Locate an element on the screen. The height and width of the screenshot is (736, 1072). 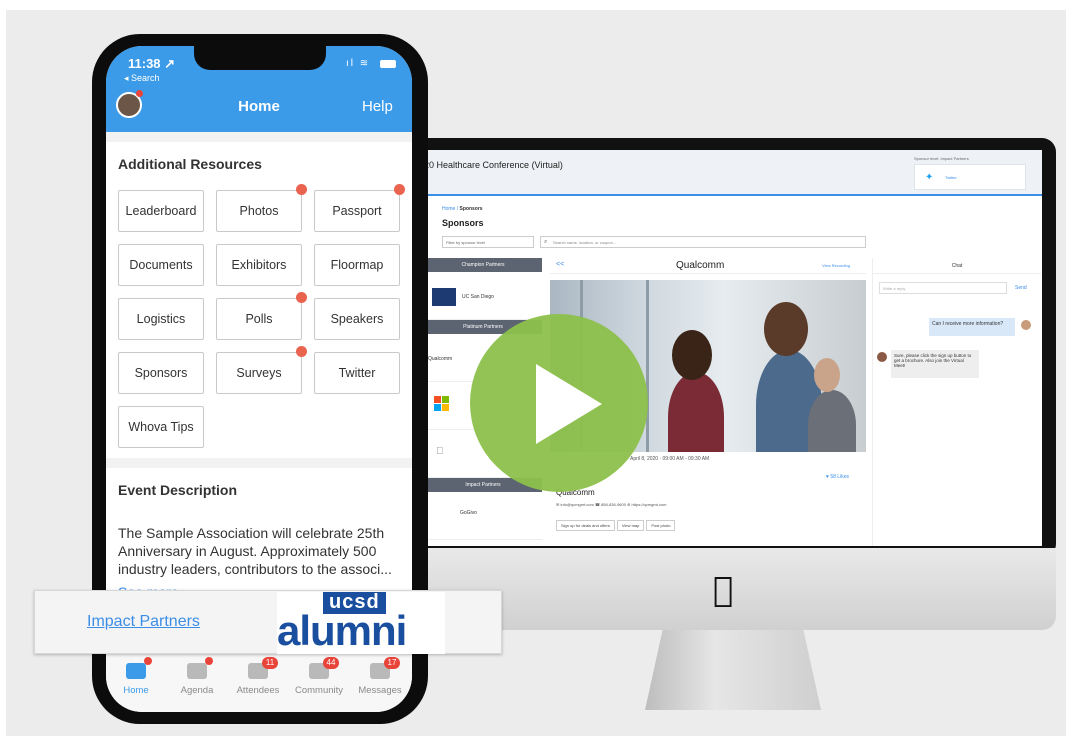
signal-wifi-icon: ıl ≋ is located at coordinates (358, 63).